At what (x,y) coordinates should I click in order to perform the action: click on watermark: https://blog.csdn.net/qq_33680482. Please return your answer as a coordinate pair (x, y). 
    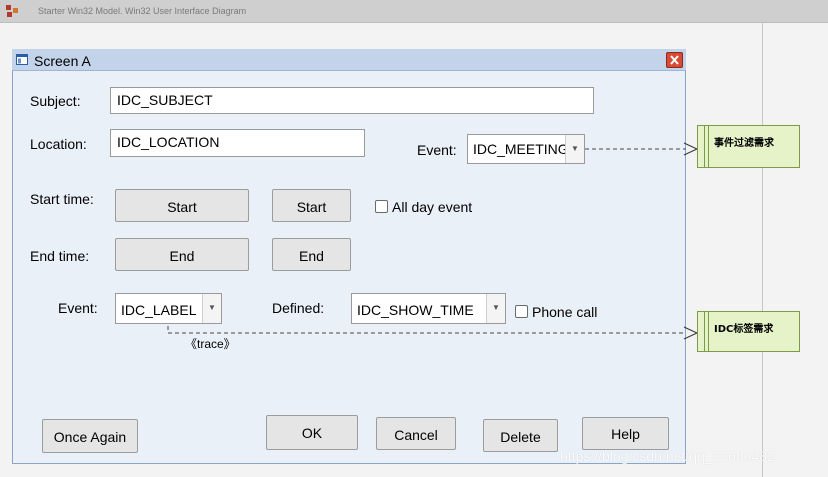
    Looking at the image, I should click on (667, 456).